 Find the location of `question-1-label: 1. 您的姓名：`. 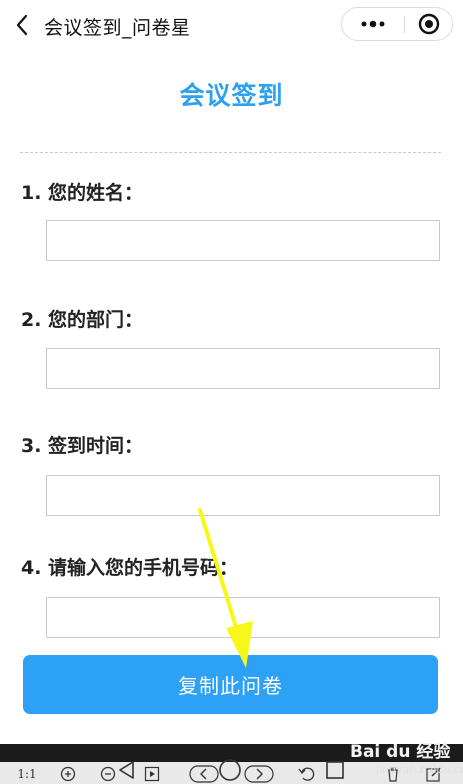

question-1-label: 1. 您的姓名： is located at coordinates (82, 193).